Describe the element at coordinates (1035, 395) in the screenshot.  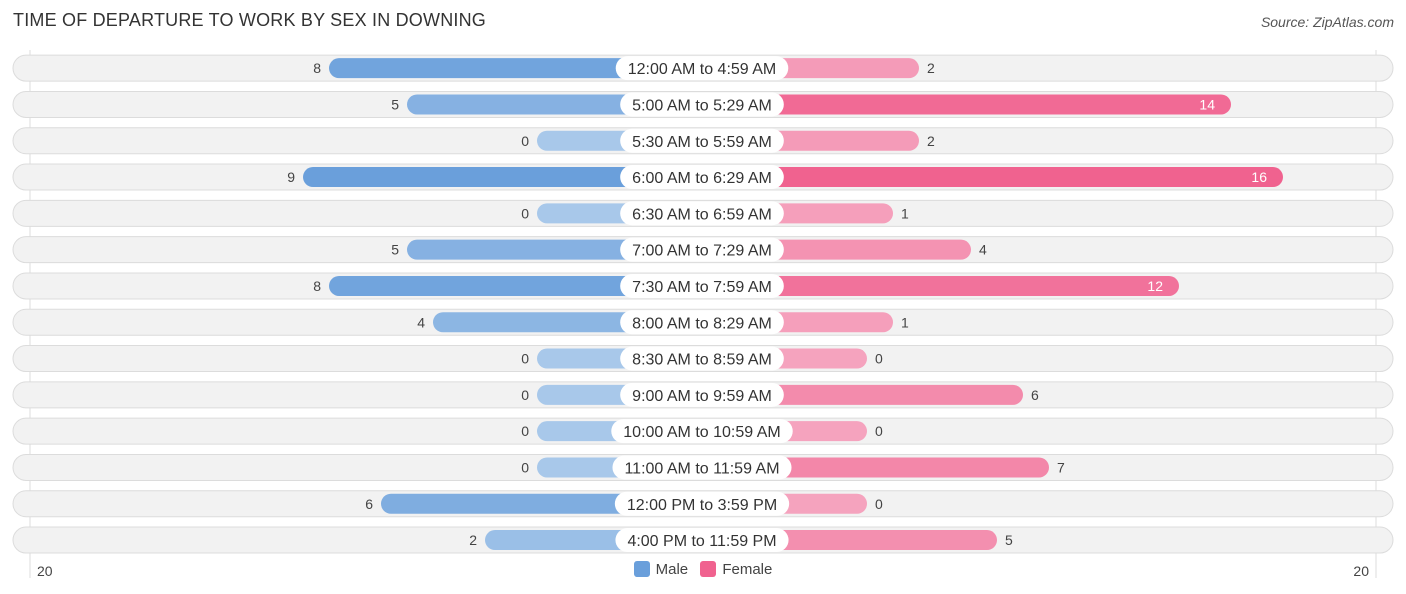
I see `female-value-label: 6` at that location.